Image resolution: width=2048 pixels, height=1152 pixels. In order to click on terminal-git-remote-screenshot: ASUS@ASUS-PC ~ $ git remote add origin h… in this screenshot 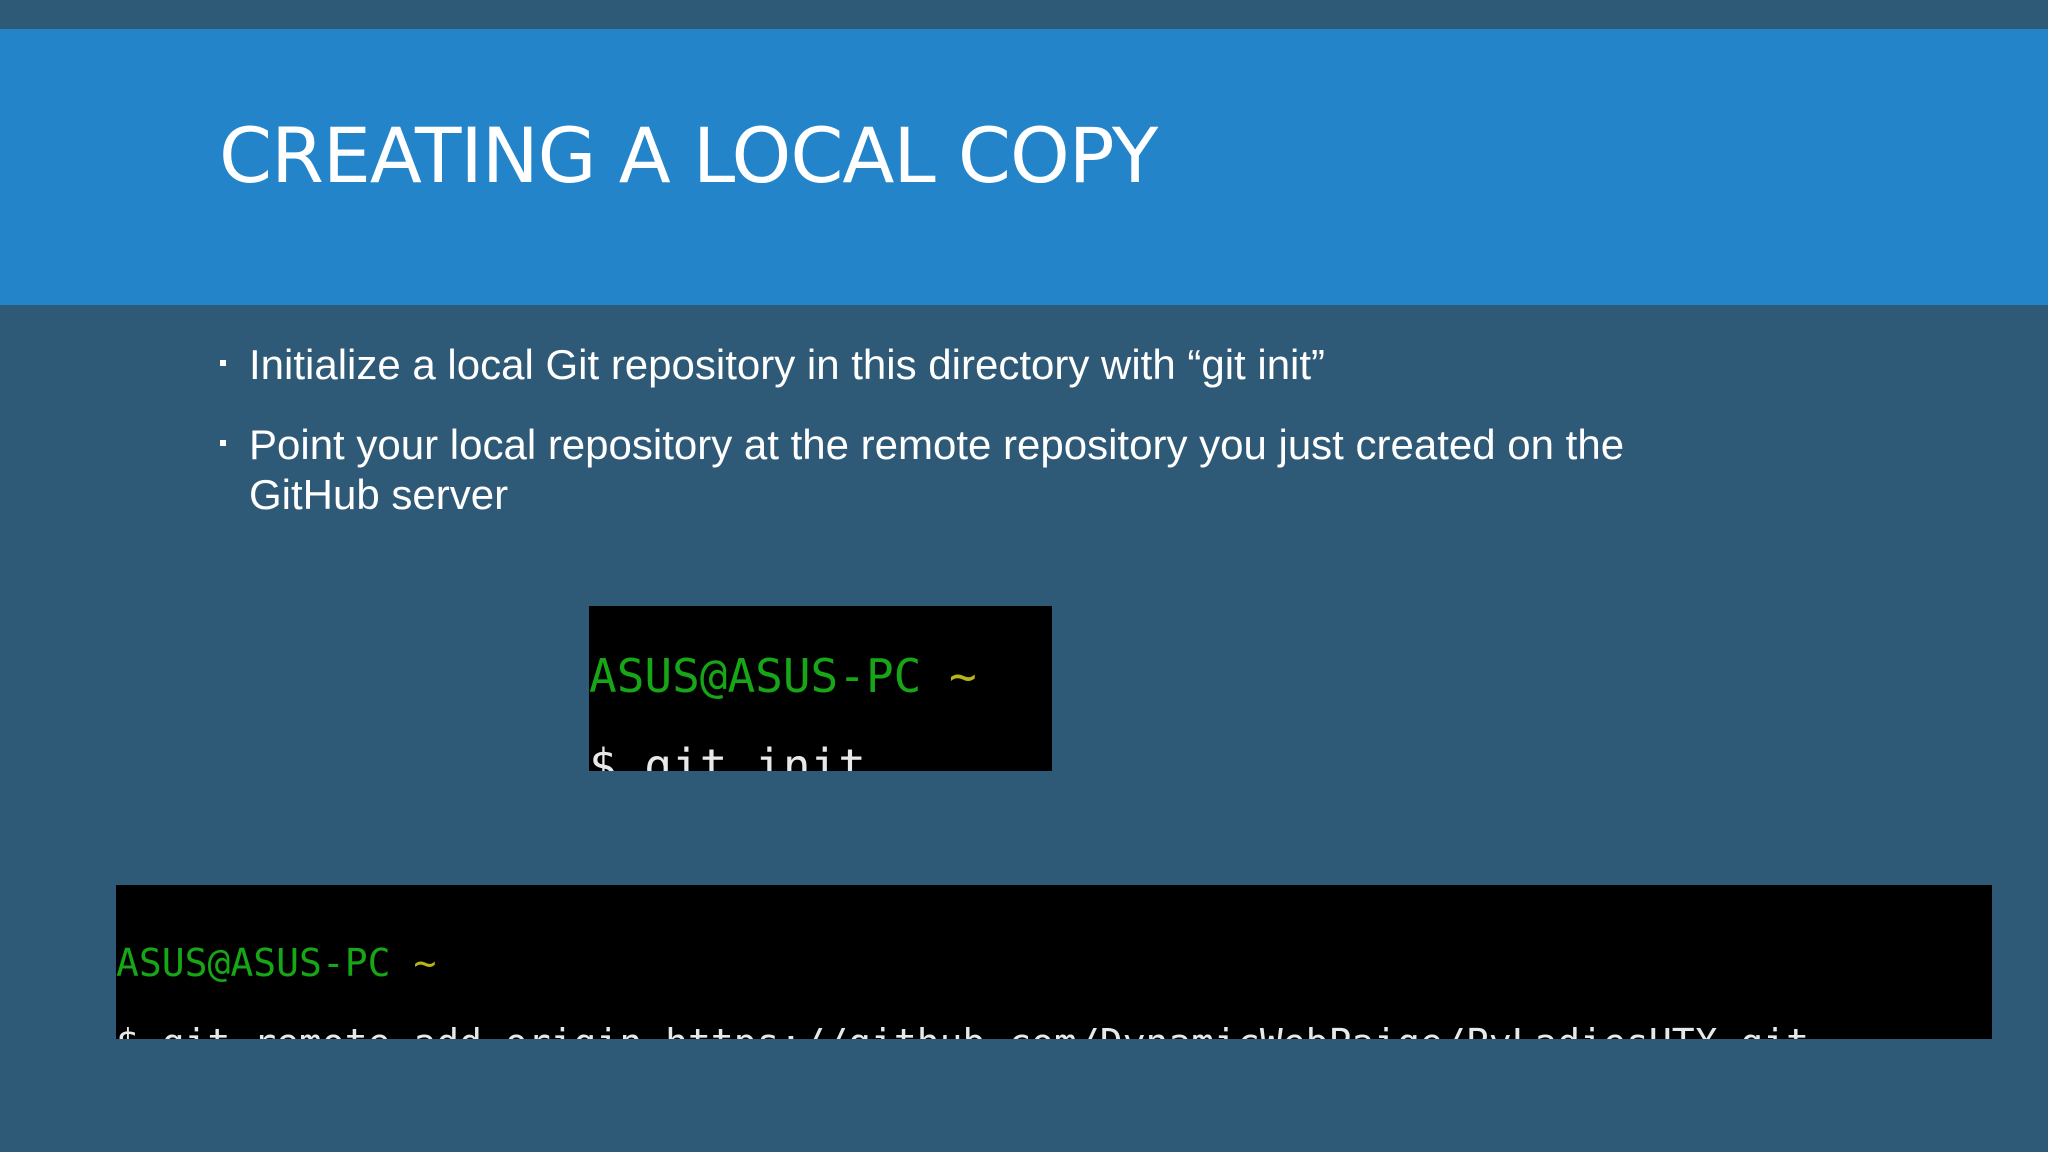, I will do `click(1054, 962)`.